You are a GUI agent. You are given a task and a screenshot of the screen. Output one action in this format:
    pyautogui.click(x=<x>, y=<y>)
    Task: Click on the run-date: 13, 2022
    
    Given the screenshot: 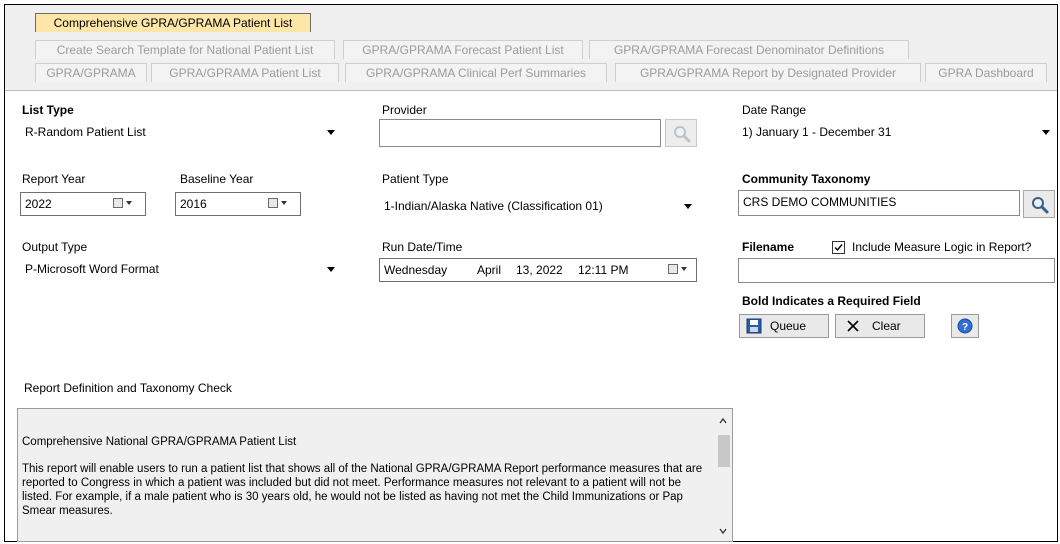 What is the action you would take?
    pyautogui.click(x=539, y=270)
    